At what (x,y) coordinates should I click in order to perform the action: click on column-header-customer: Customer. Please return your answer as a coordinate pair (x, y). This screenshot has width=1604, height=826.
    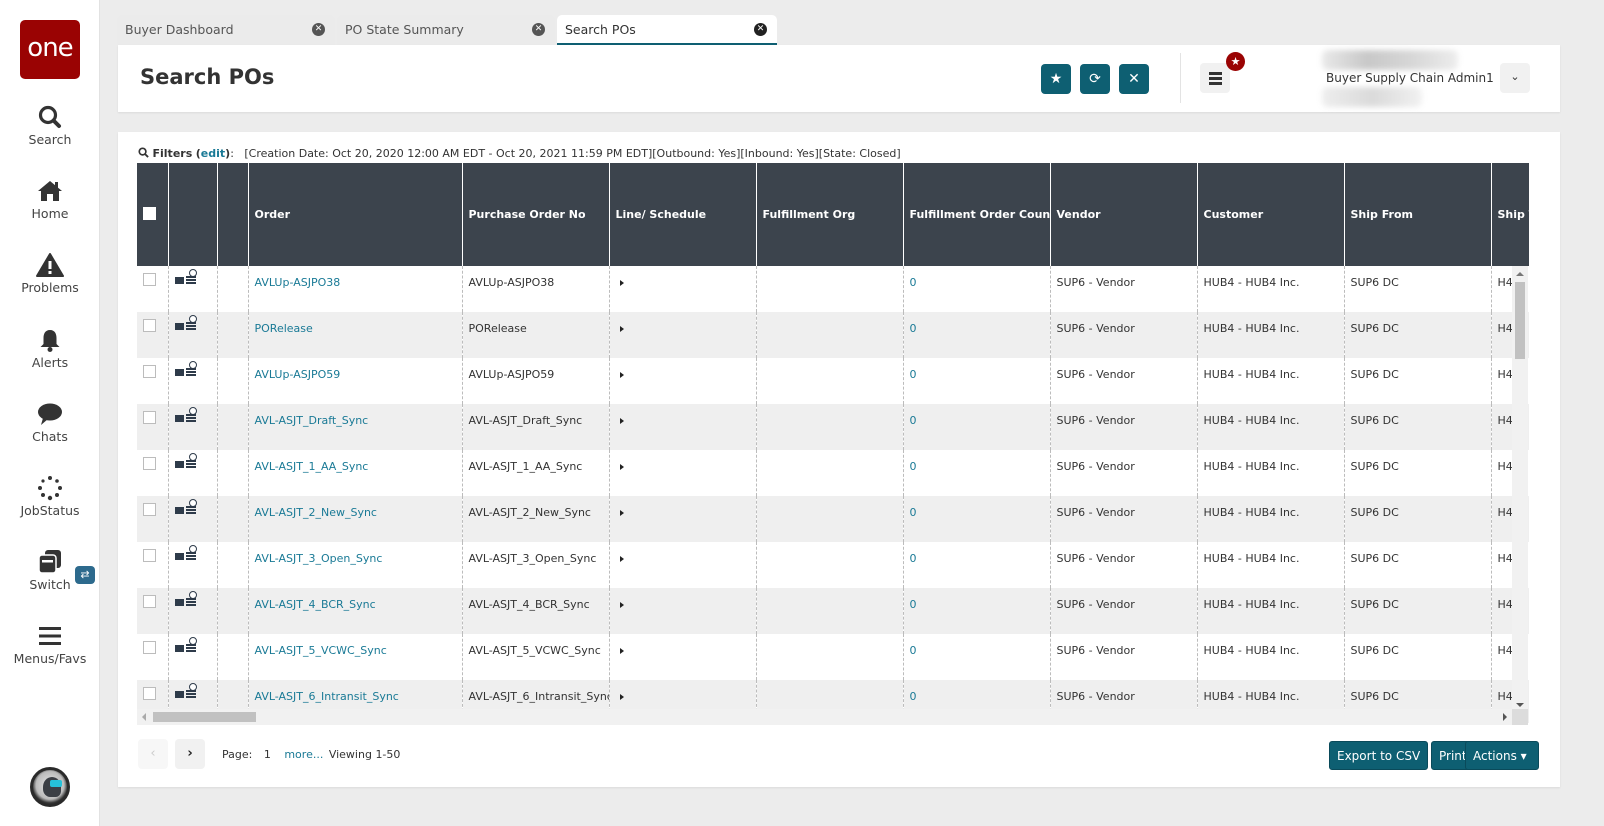
    Looking at the image, I should click on (1271, 214).